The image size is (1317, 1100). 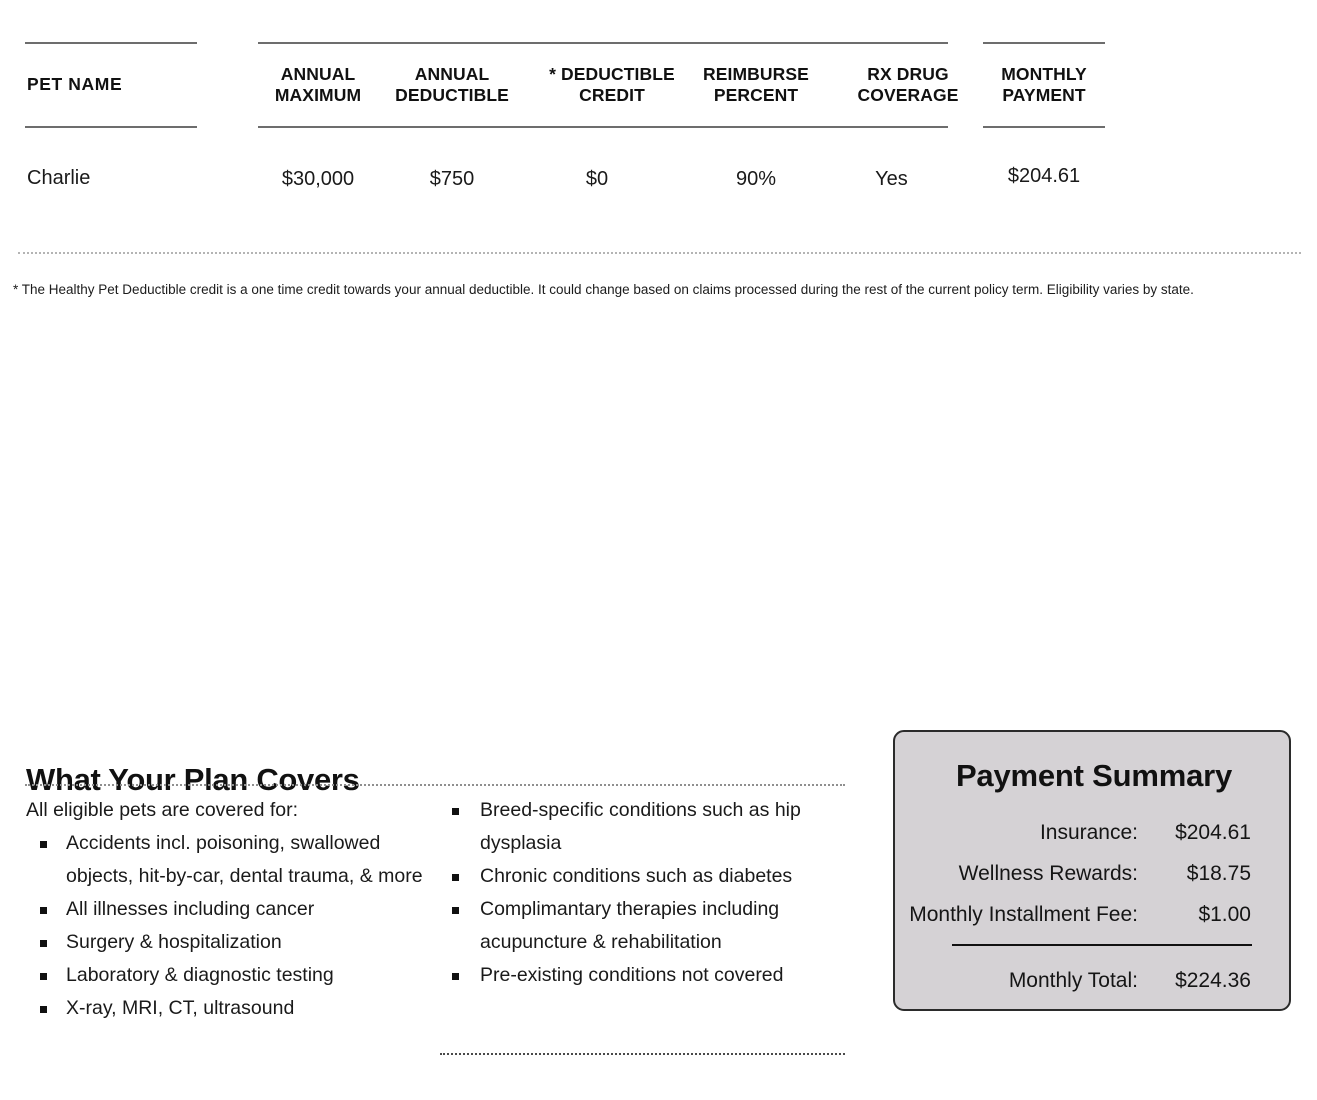 What do you see at coordinates (111, 43) in the screenshot?
I see `header-rule-petname-top` at bounding box center [111, 43].